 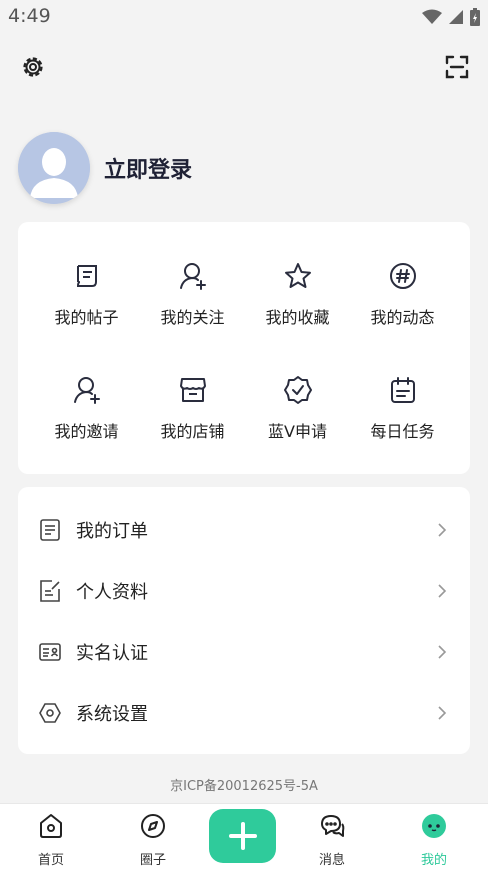 I want to click on grid-item-my-store: 我的店铺, so click(x=192, y=419).